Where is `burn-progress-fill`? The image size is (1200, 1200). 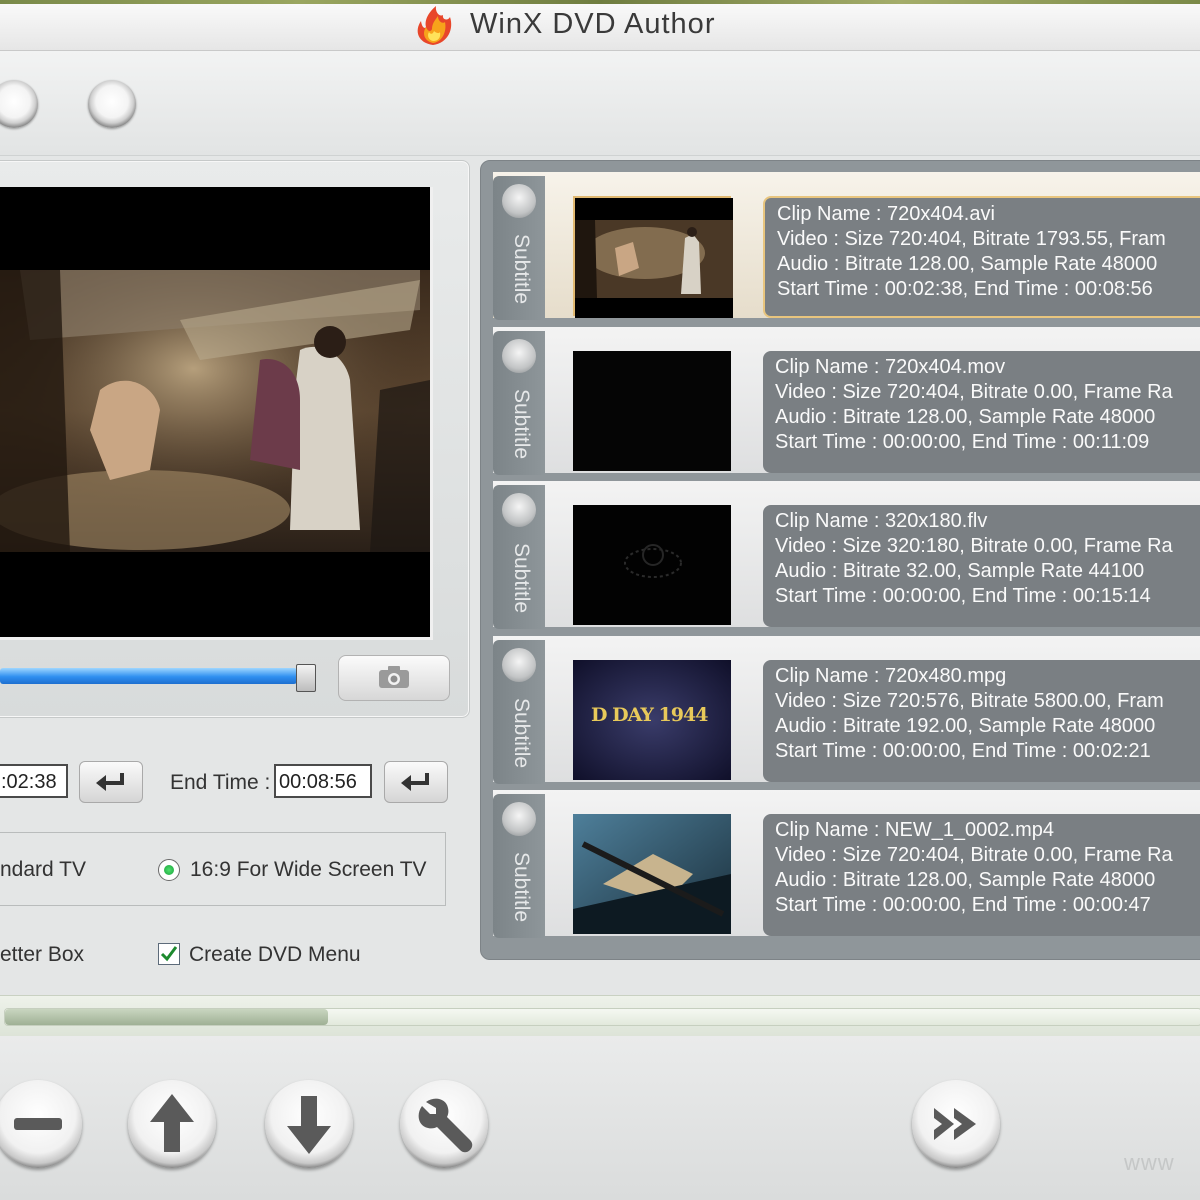
burn-progress-fill is located at coordinates (166, 1017).